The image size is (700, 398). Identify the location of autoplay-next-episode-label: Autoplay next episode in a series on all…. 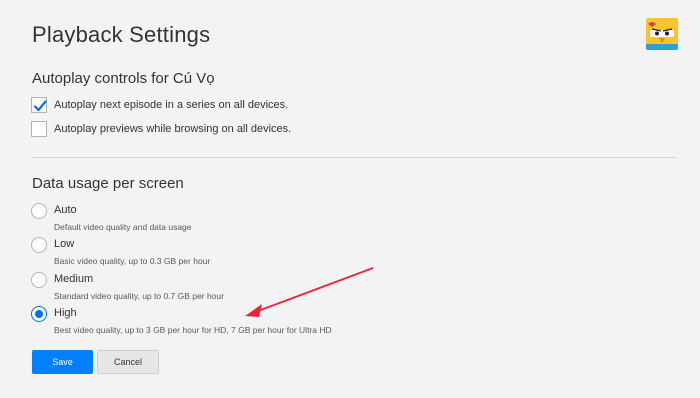
(171, 105).